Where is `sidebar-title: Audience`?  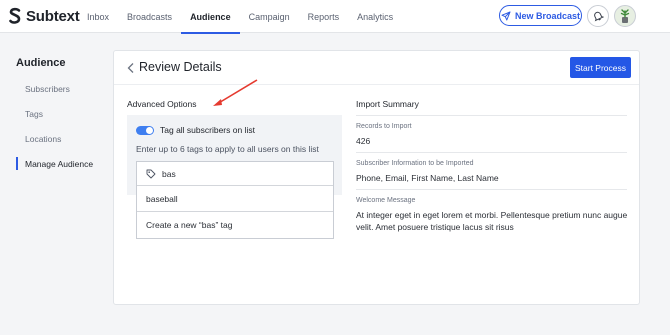
sidebar-title: Audience is located at coordinates (41, 63).